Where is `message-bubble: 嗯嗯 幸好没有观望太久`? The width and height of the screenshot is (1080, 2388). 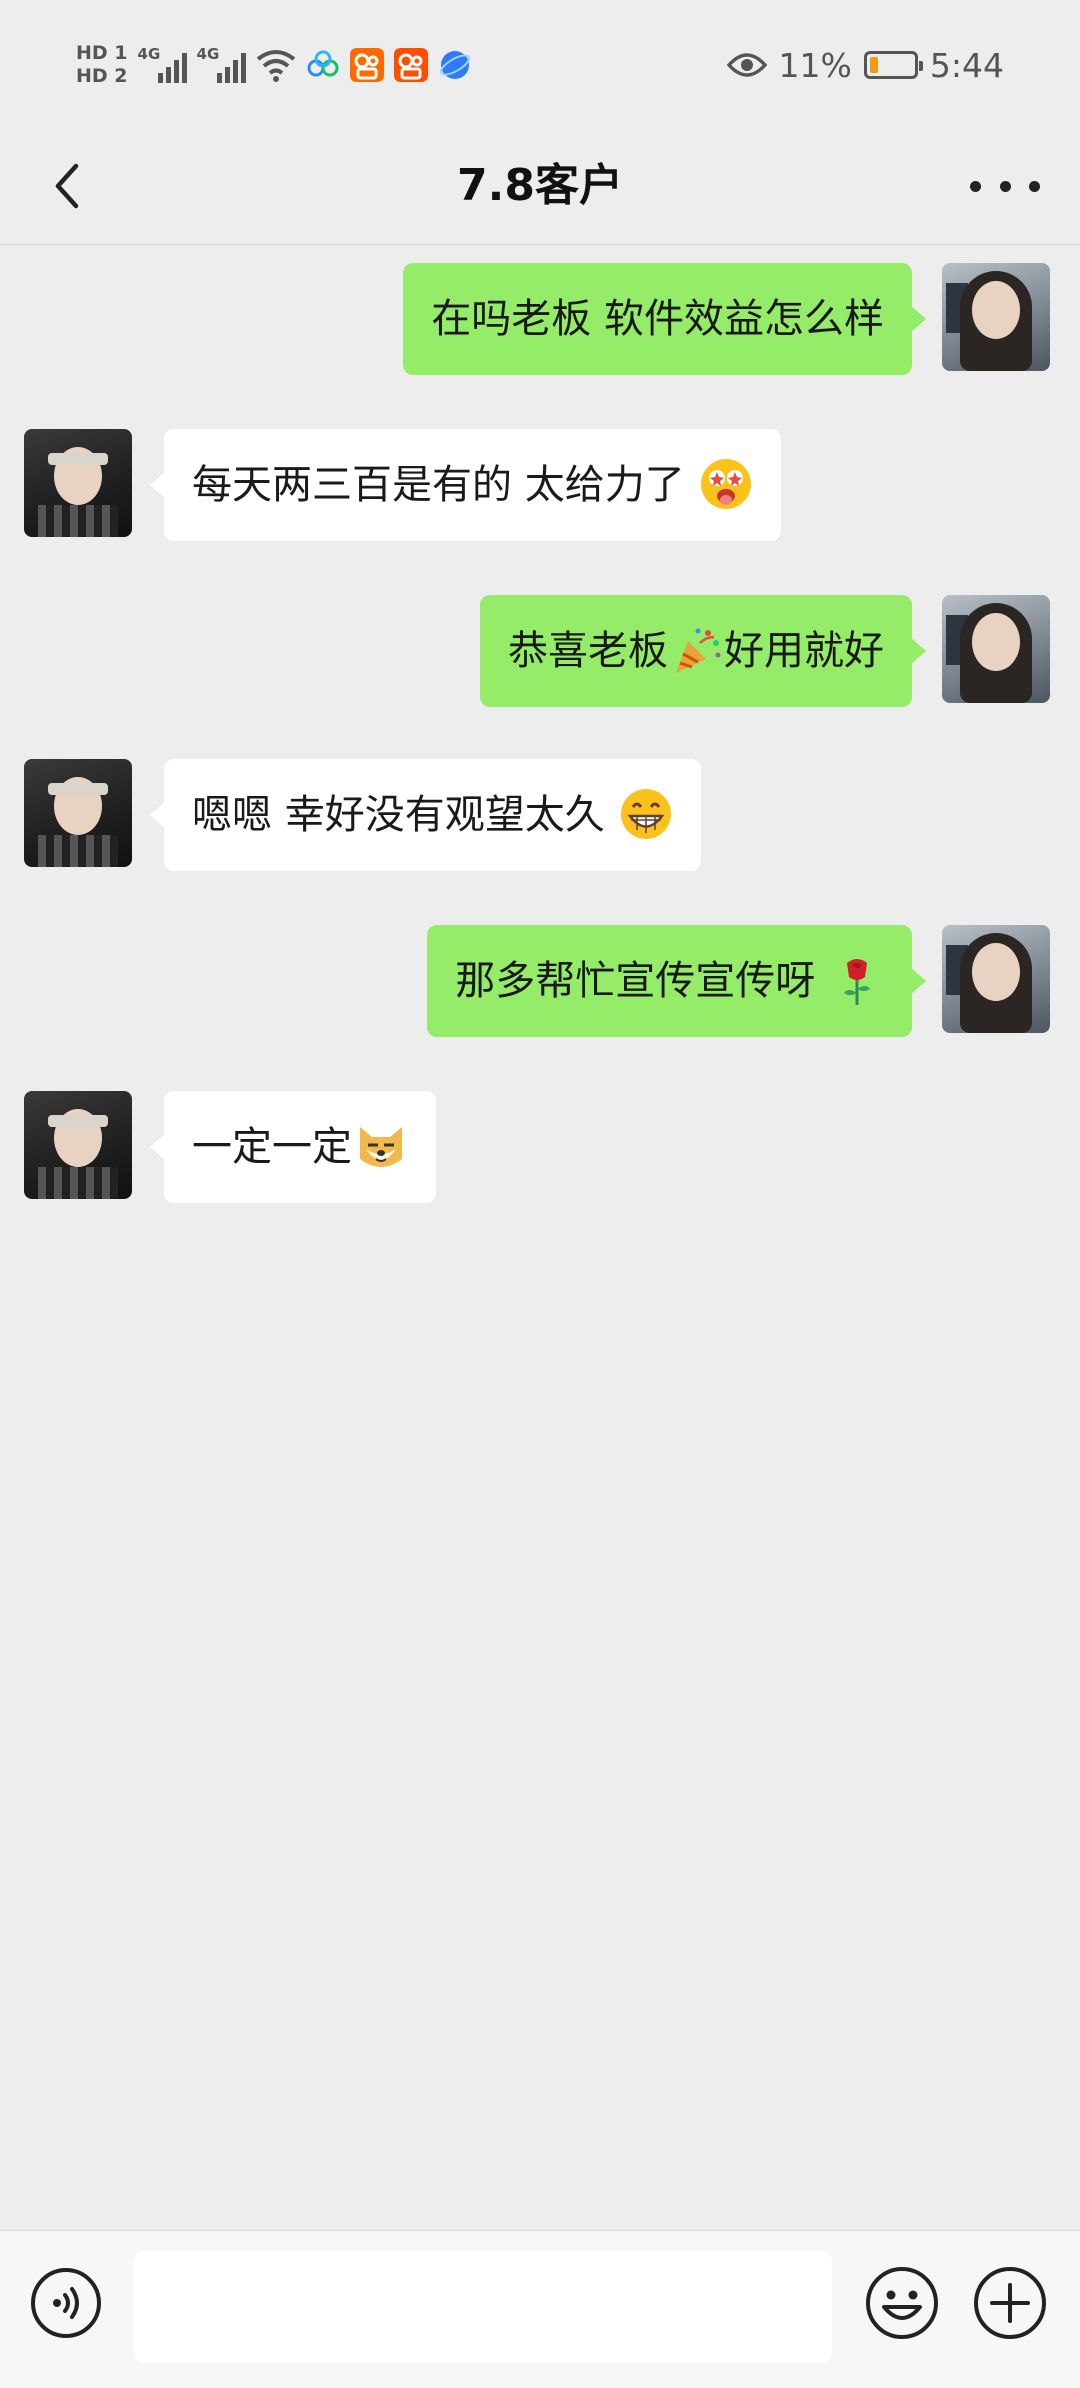 message-bubble: 嗯嗯 幸好没有观望太久 is located at coordinates (425, 815).